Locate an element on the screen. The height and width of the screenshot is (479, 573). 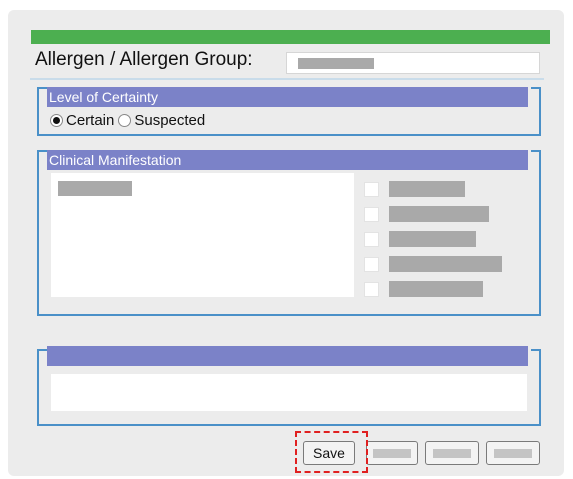
allergen-label: Allergen / Allergen Group: is located at coordinates (144, 59).